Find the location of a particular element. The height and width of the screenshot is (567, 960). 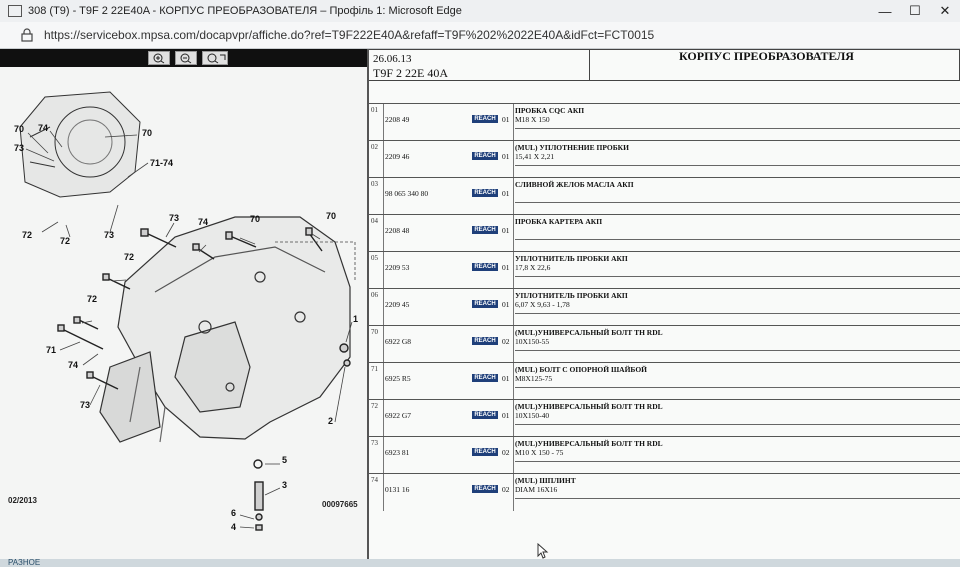

item-number: 04 is located at coordinates (374, 221).